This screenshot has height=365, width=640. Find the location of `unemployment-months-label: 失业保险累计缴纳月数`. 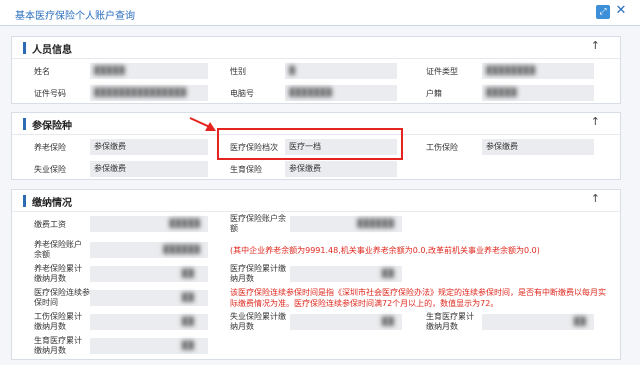

unemployment-months-label: 失业保险累计缴纳月数 is located at coordinates (258, 321).